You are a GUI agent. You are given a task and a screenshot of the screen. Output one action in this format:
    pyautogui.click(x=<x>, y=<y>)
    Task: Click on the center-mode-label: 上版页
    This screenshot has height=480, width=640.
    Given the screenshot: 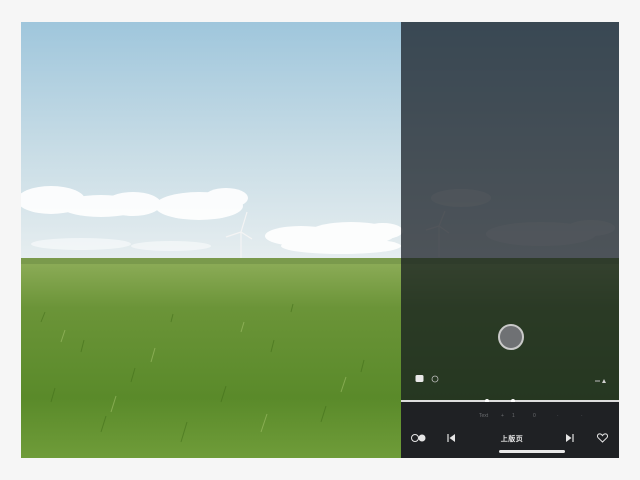 What is the action you would take?
    pyautogui.click(x=512, y=440)
    